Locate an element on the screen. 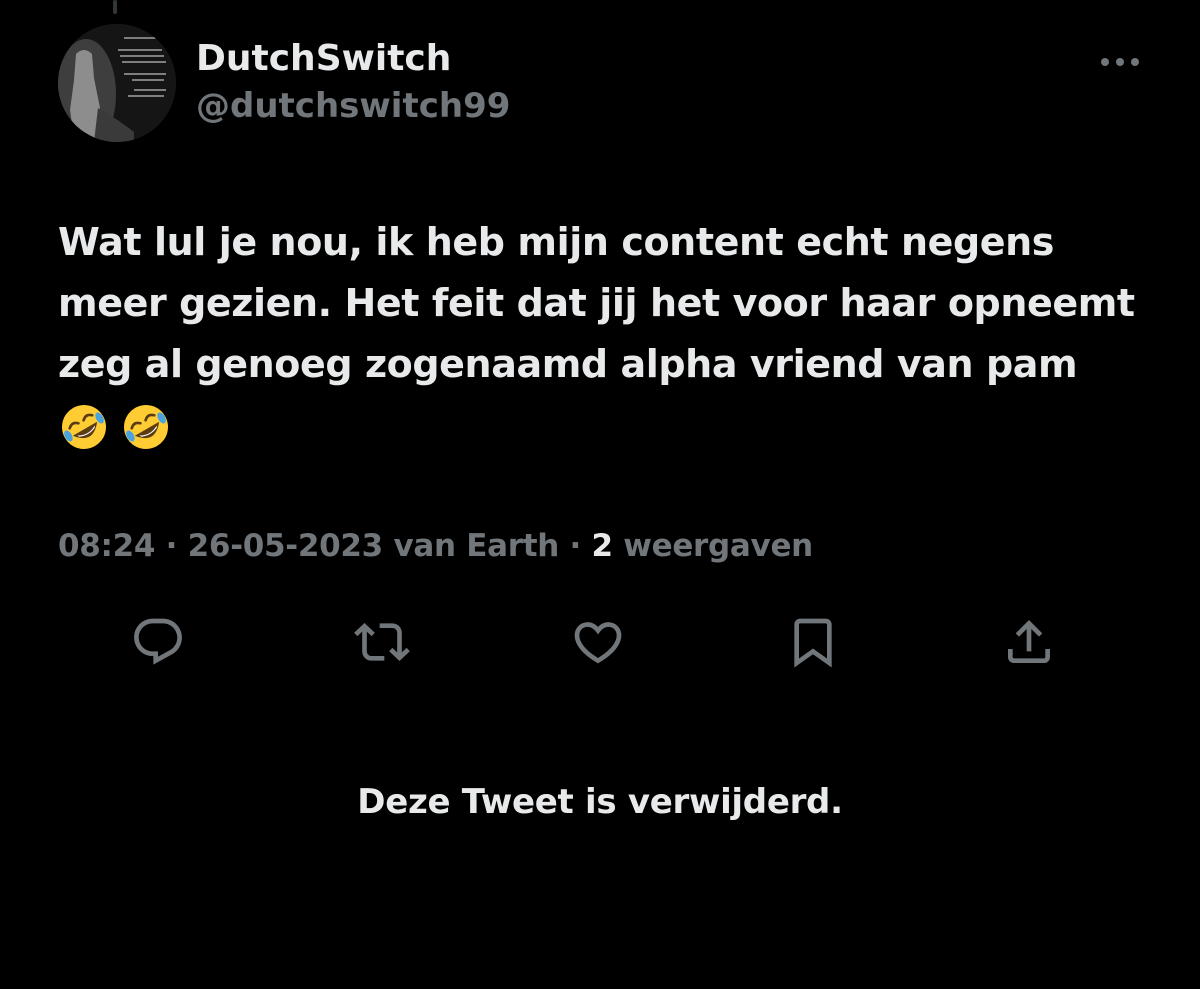  thread-connector-line is located at coordinates (115, 7).